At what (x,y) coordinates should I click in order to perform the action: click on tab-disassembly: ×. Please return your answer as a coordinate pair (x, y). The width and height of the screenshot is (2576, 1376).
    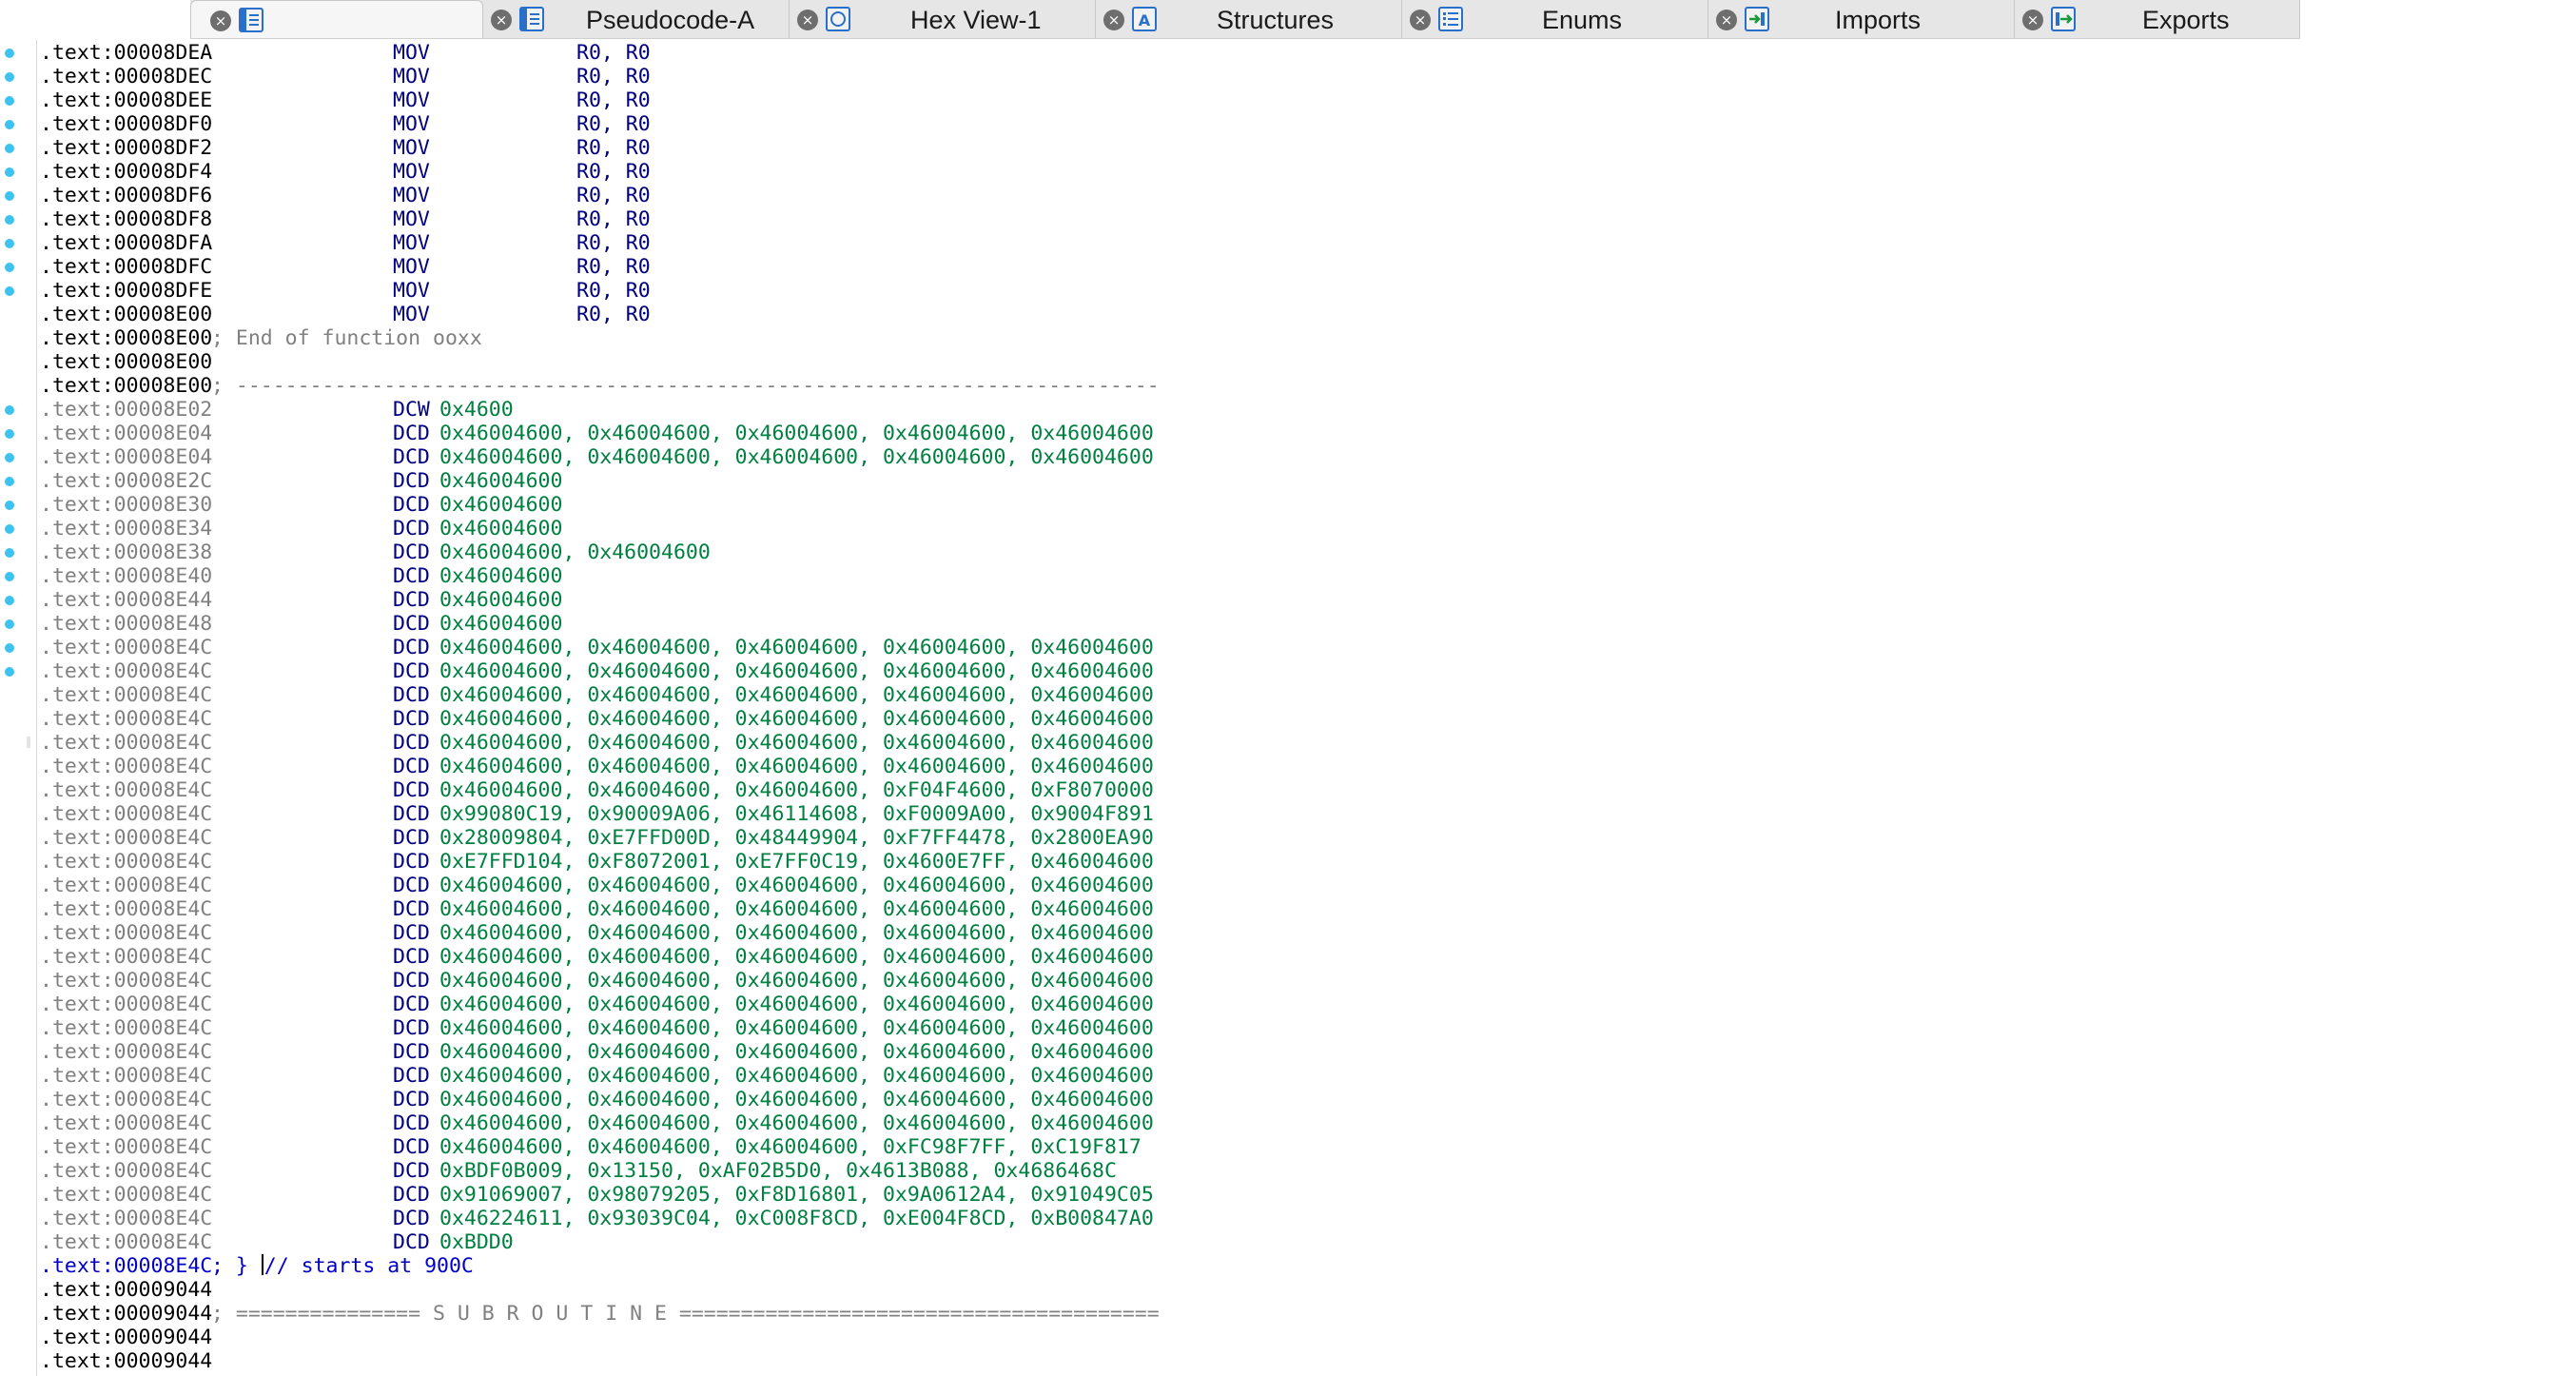
    Looking at the image, I should click on (336, 19).